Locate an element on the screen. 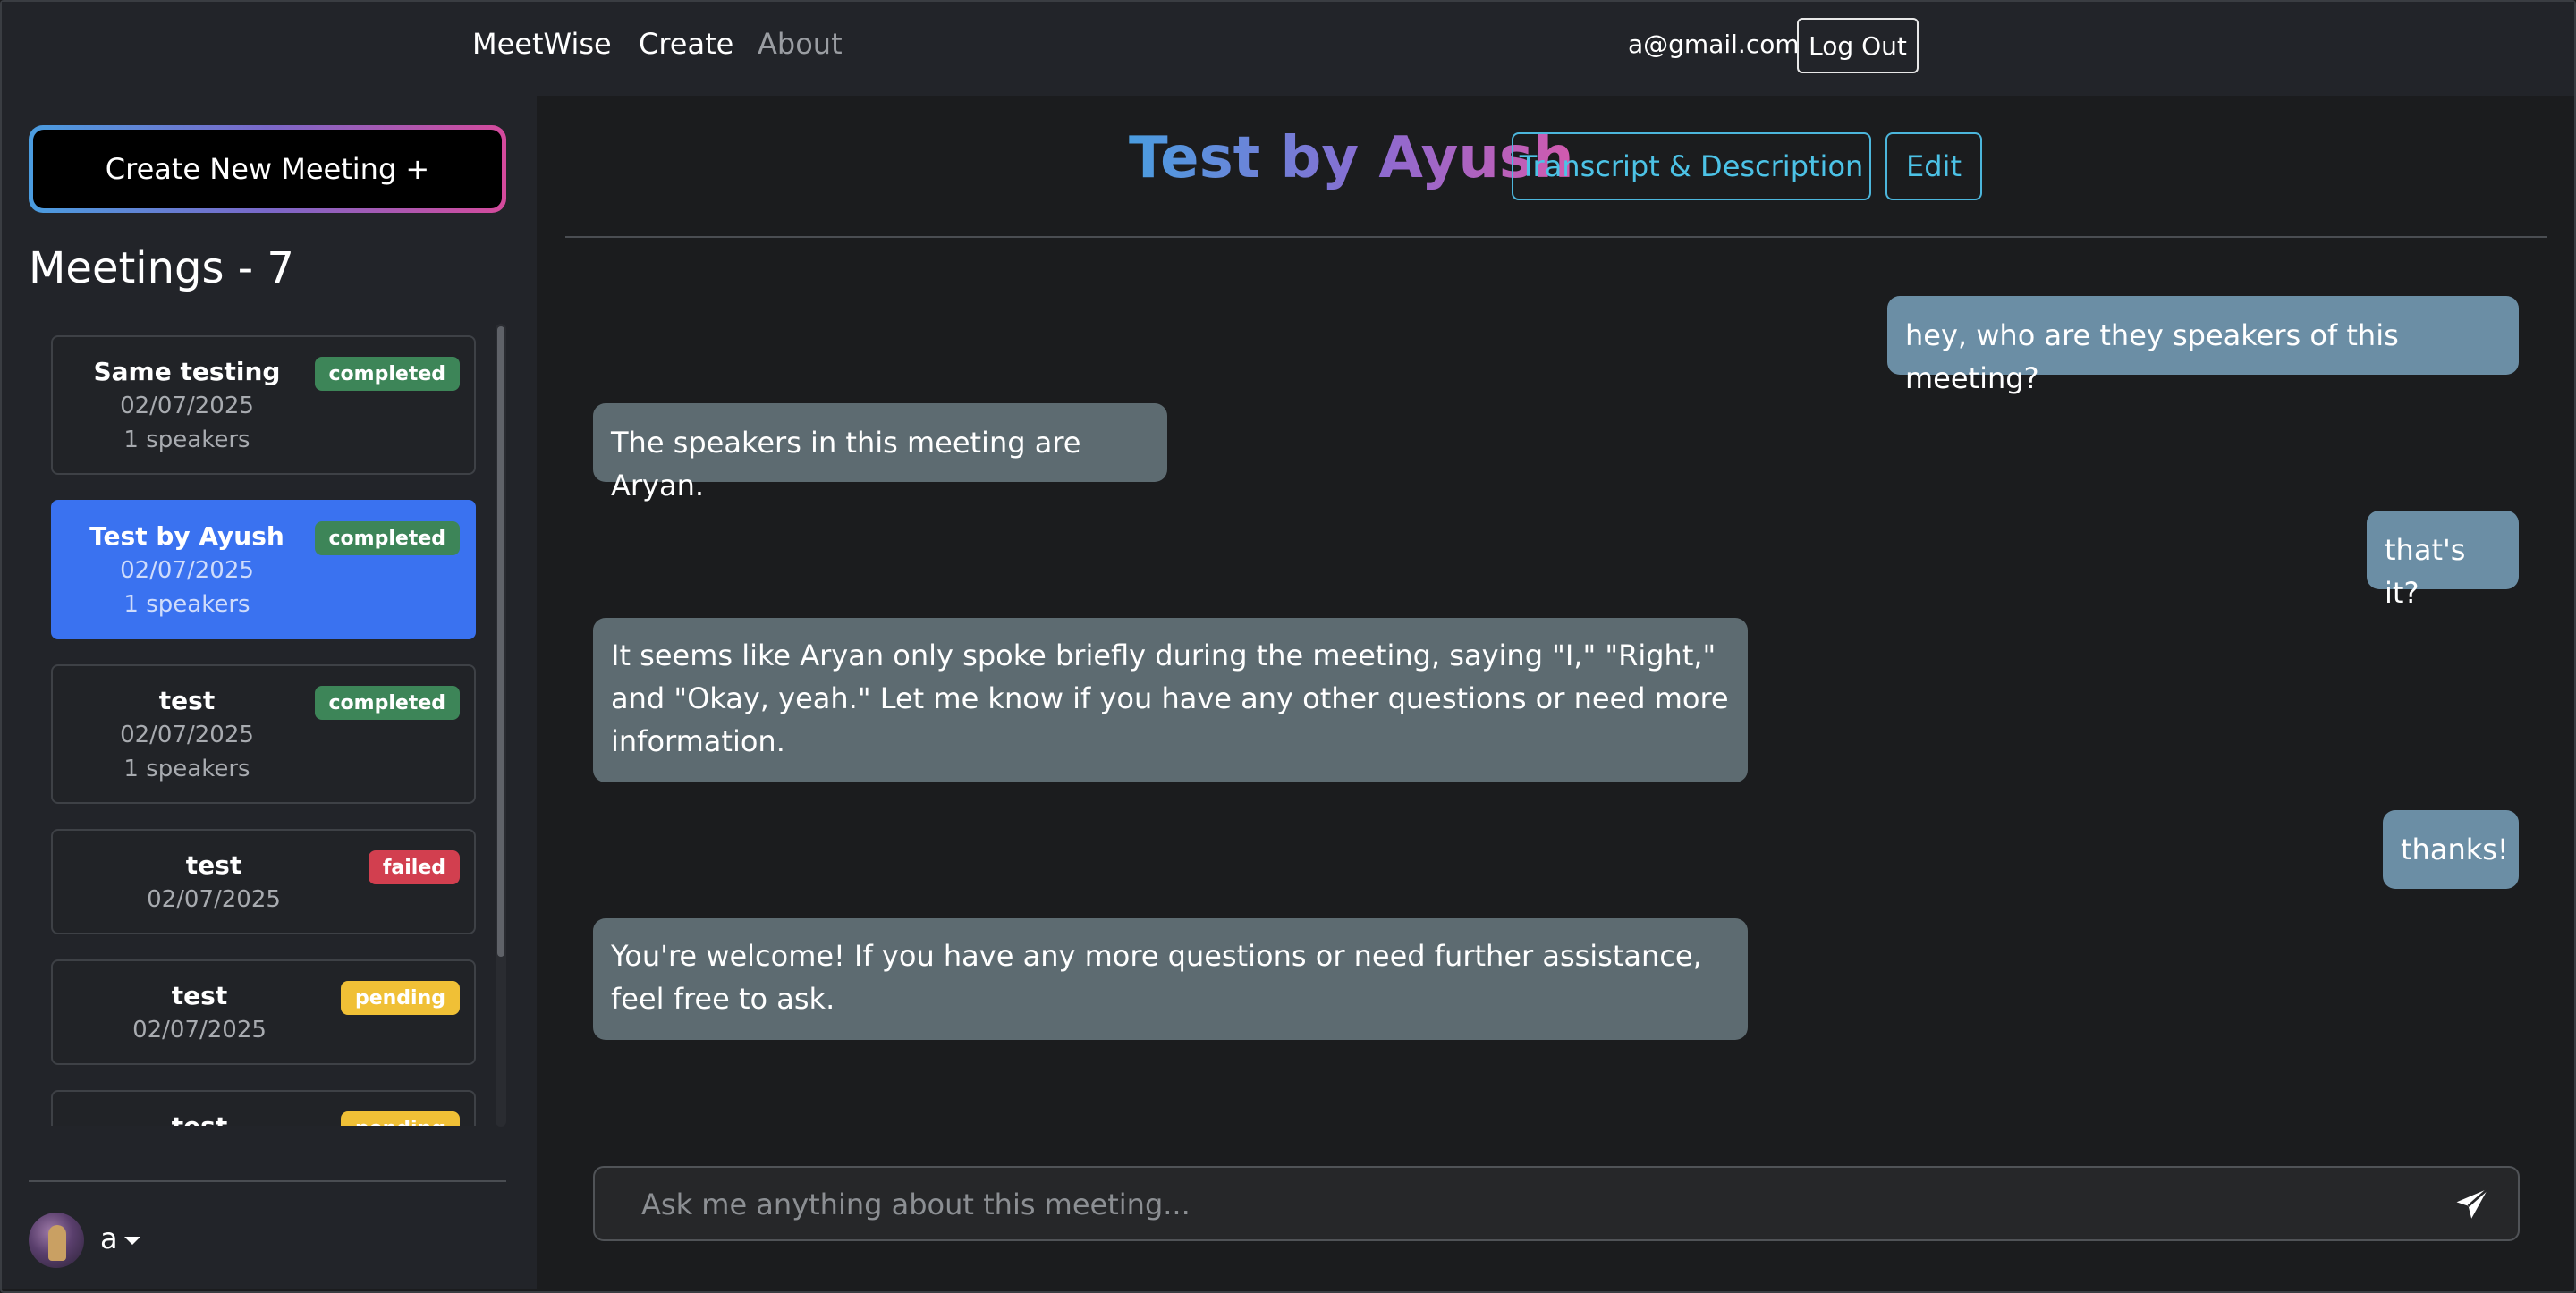 The height and width of the screenshot is (1293, 2576). meeting-card-title: Same testing is located at coordinates (187, 372).